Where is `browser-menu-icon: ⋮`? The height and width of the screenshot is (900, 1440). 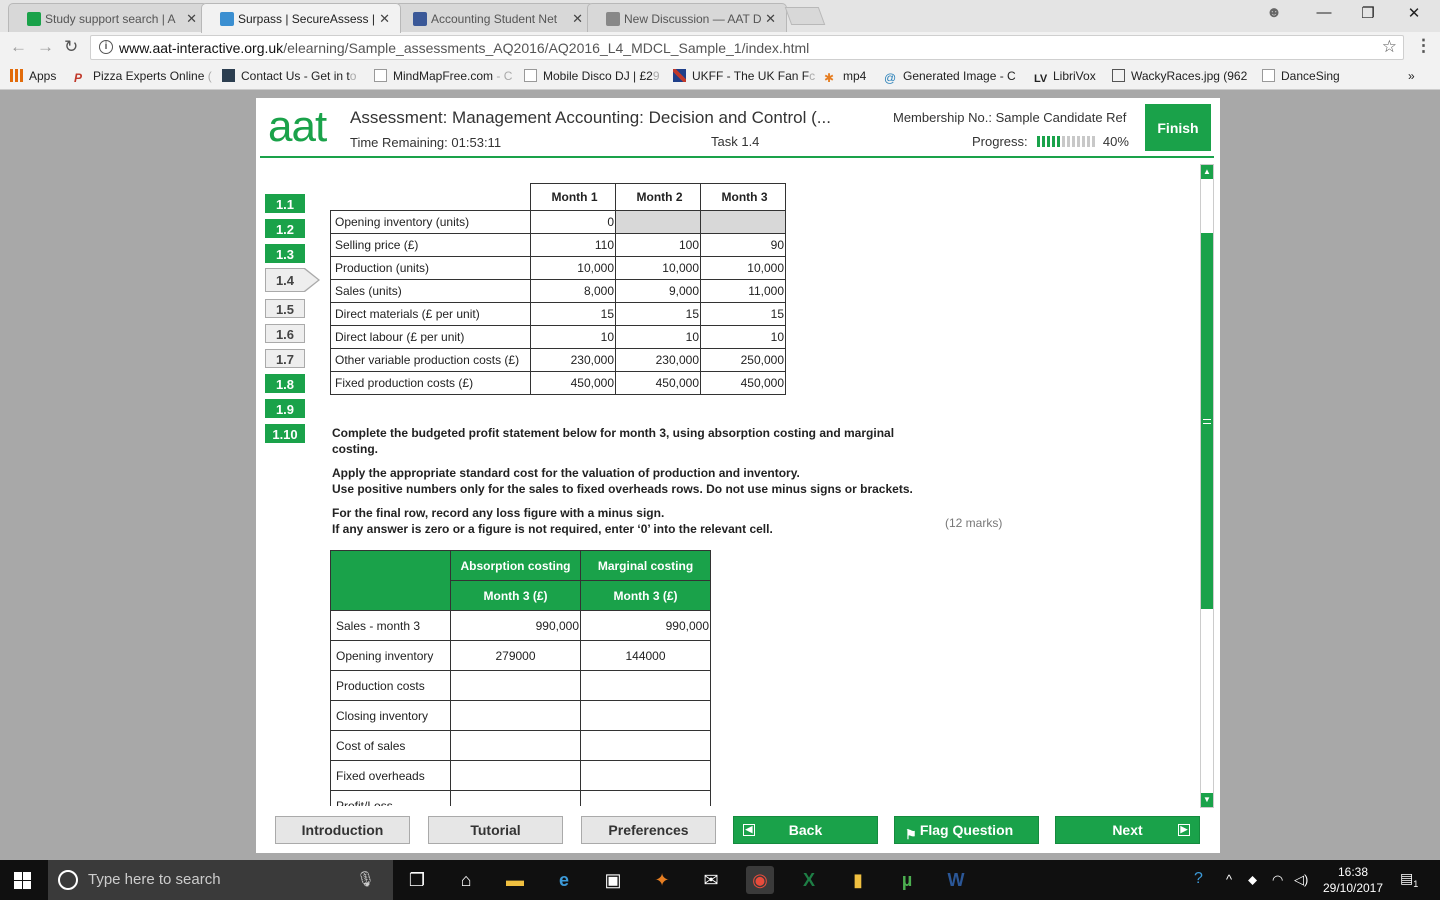
browser-menu-icon: ⋮ is located at coordinates (1423, 46).